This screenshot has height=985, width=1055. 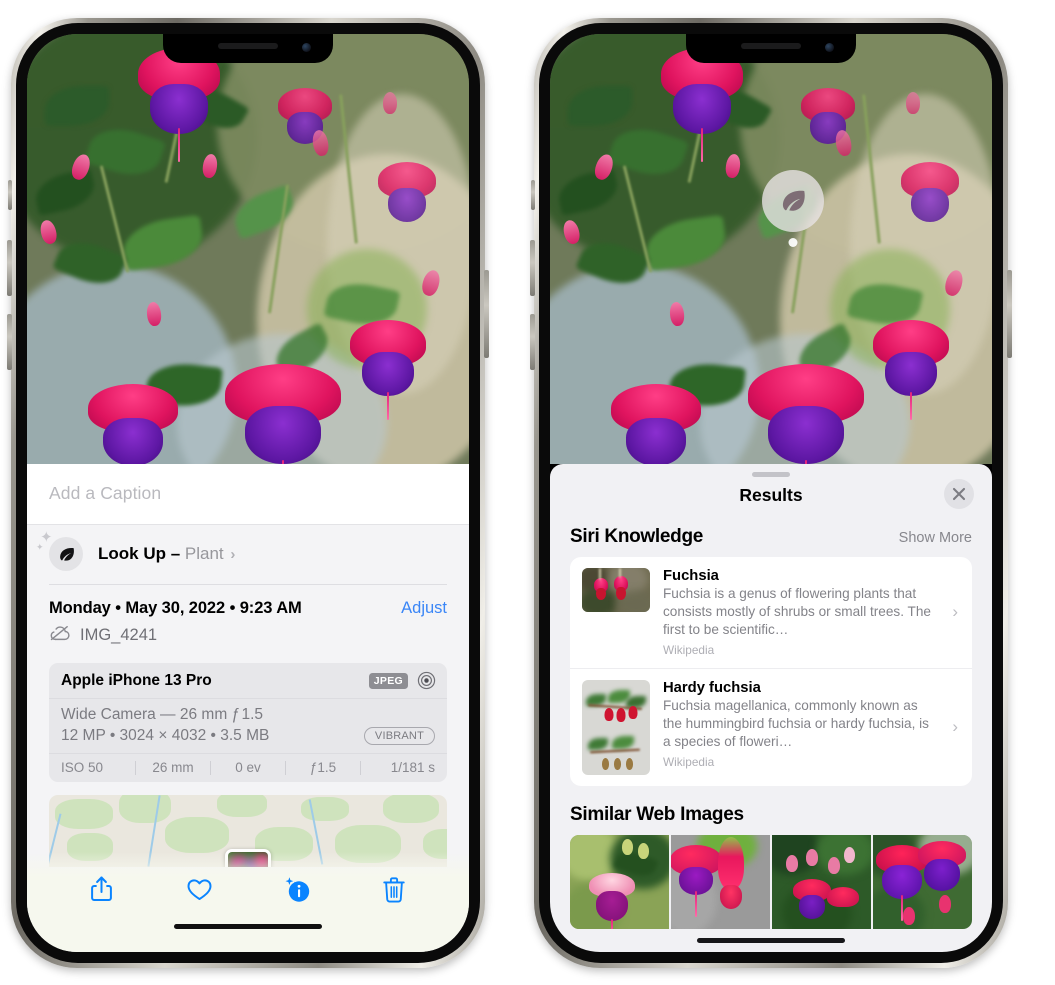 I want to click on home-indicator-right, so click(x=771, y=940).